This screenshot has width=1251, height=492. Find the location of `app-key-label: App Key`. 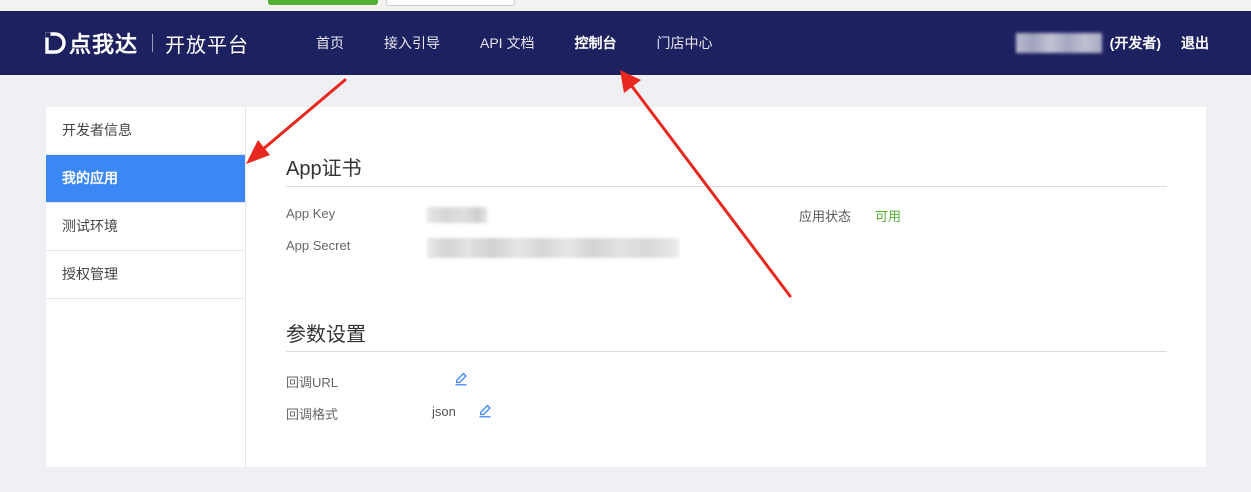

app-key-label: App Key is located at coordinates (311, 213).